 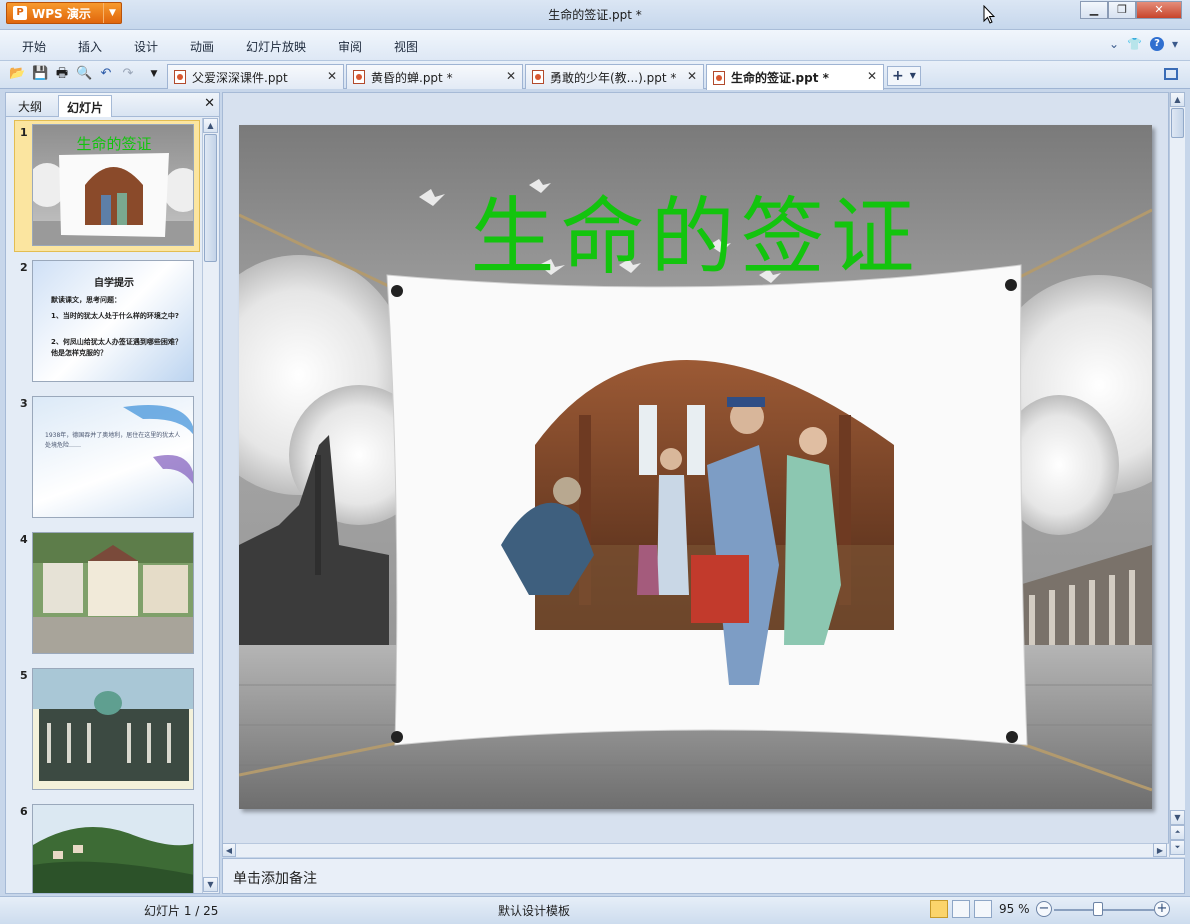 I want to click on help-dropdown-icon: ▾, so click(x=1175, y=44).